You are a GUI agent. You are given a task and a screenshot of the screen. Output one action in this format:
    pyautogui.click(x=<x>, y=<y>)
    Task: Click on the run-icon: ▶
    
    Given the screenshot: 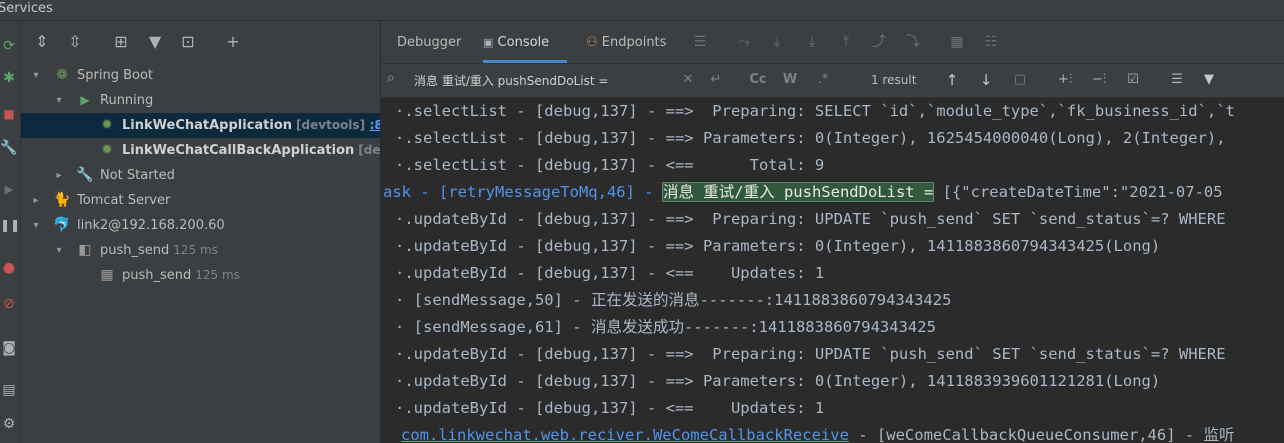 What is the action you would take?
    pyautogui.click(x=85, y=100)
    